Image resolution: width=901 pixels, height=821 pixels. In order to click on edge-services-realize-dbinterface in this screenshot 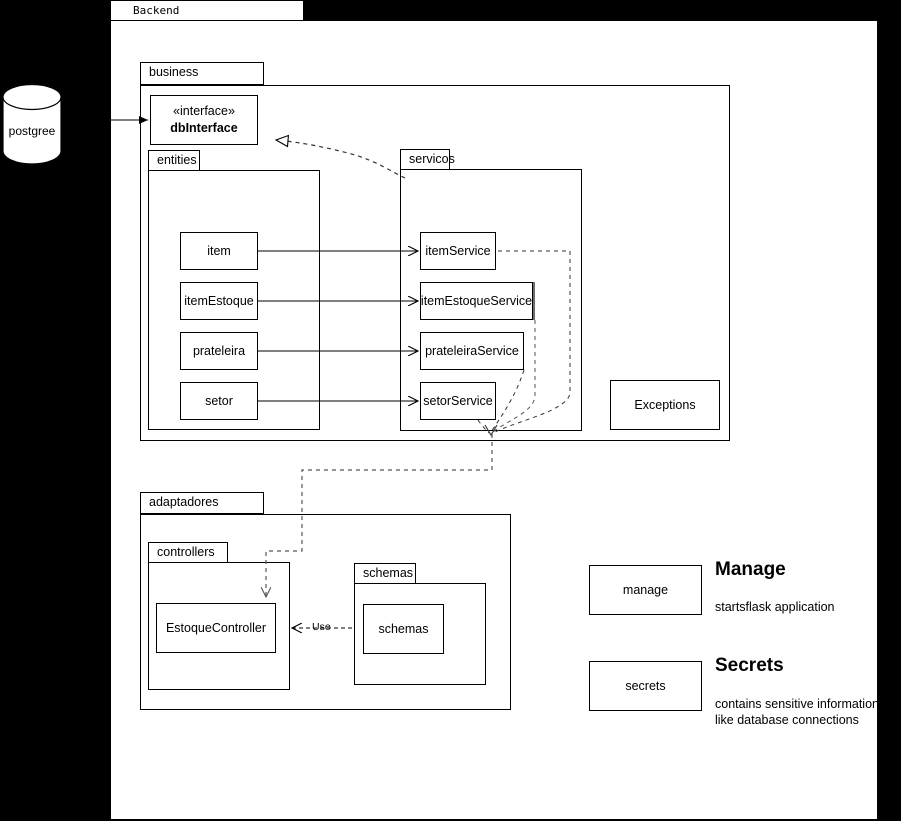, I will do `click(341, 159)`.